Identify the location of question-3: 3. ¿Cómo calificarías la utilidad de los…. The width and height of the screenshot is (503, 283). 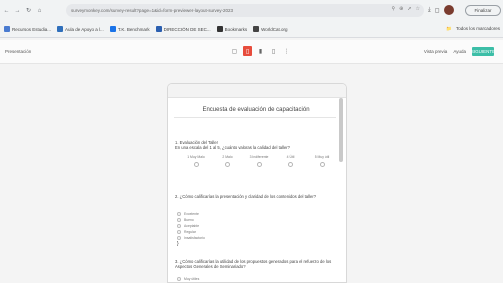
(253, 264).